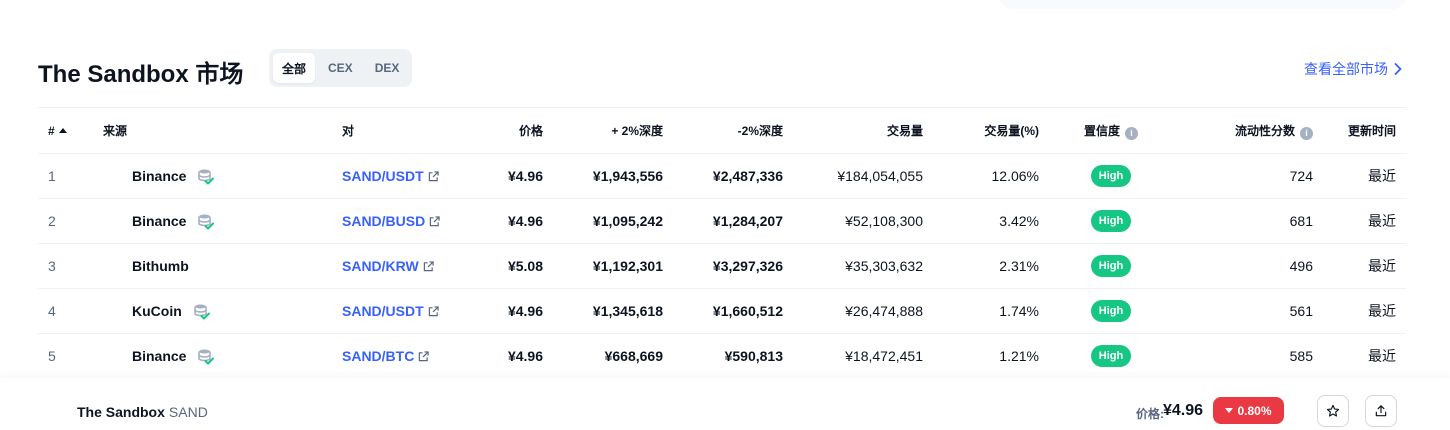 The width and height of the screenshot is (1450, 430). Describe the element at coordinates (1248, 356) in the screenshot. I see `liquidity-cell: 585` at that location.